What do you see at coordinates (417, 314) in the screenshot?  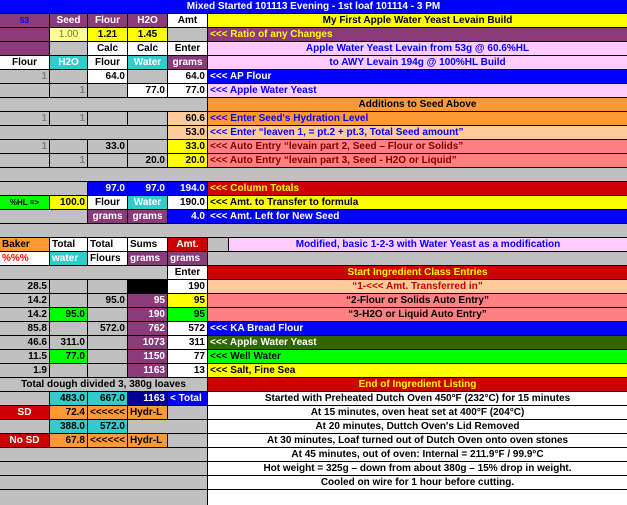 I see `ingredient-label: “3-H2O or Liquid Auto Entry”` at bounding box center [417, 314].